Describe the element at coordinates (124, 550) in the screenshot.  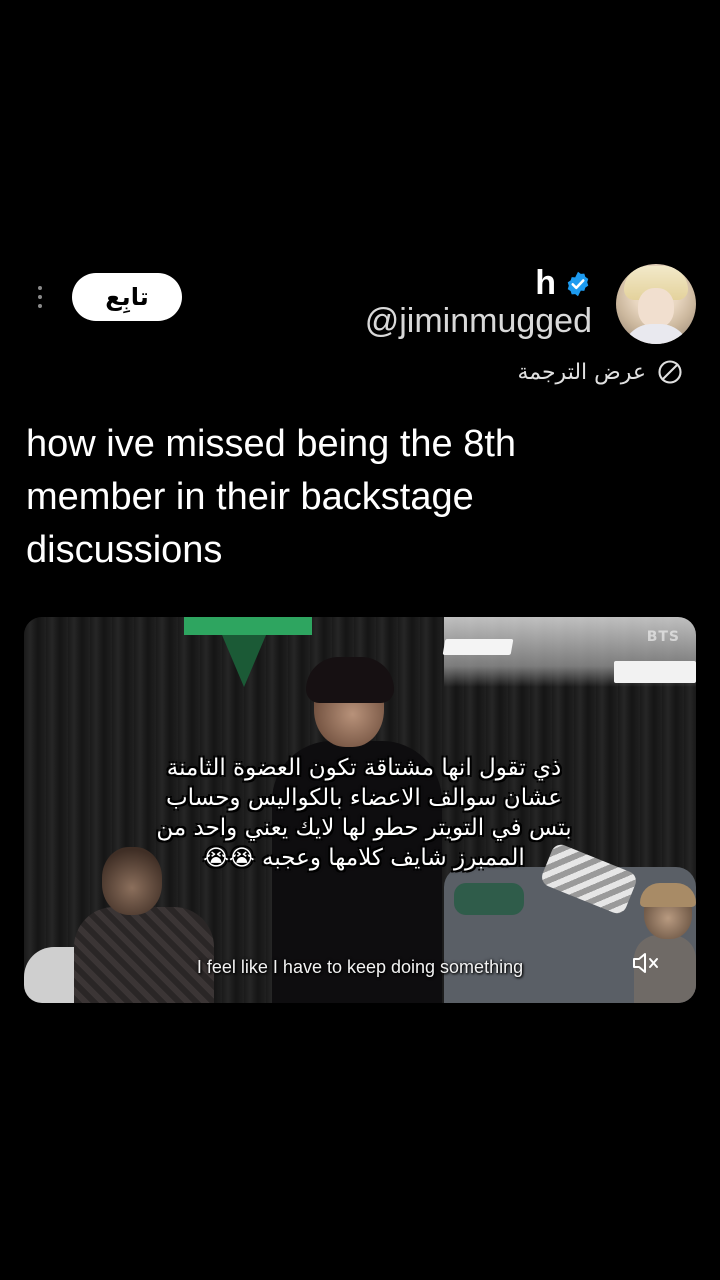
I see `tweet-text-line: discussions` at that location.